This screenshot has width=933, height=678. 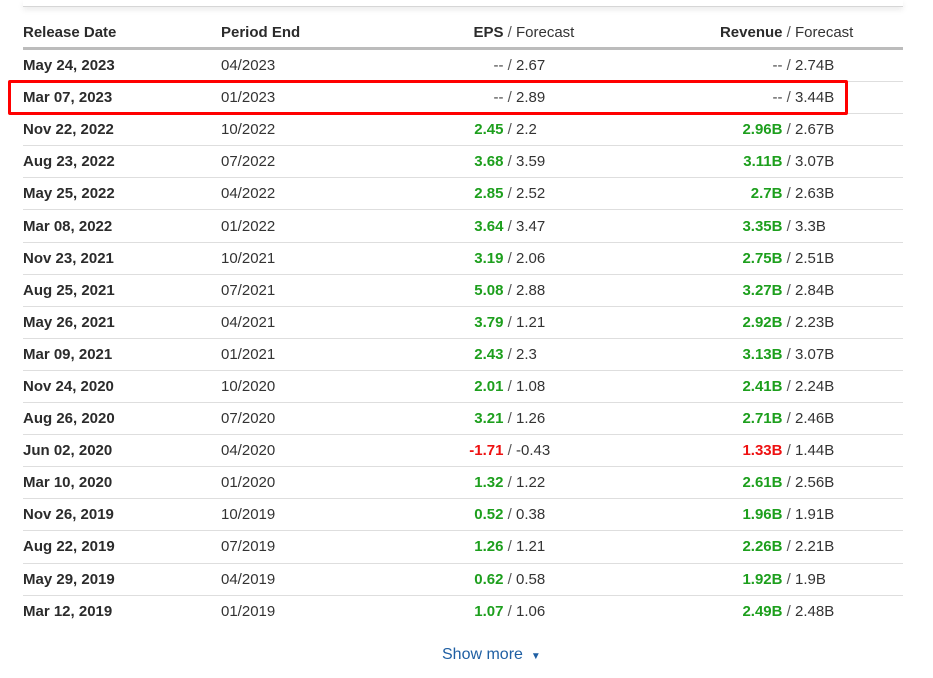 I want to click on header-eps-forecast: Forecast, so click(x=591, y=32).